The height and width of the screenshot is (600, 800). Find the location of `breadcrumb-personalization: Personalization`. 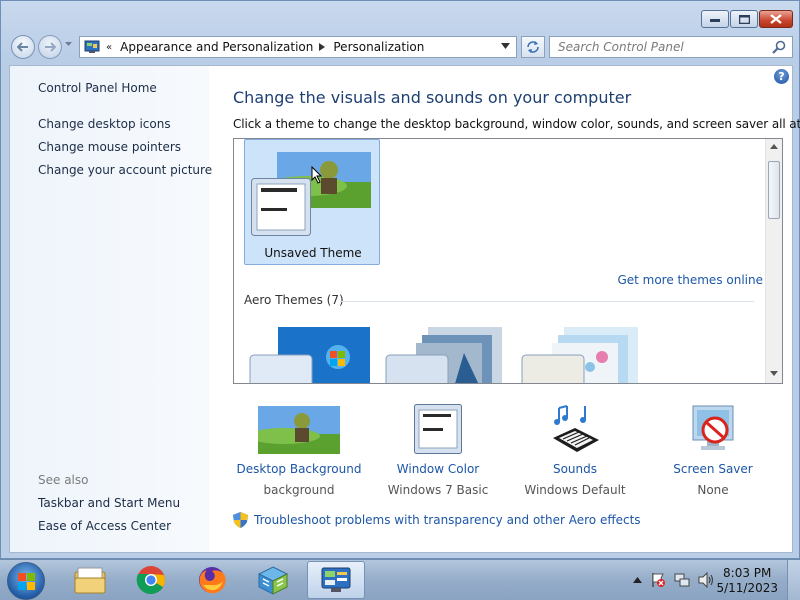

breadcrumb-personalization: Personalization is located at coordinates (378, 47).